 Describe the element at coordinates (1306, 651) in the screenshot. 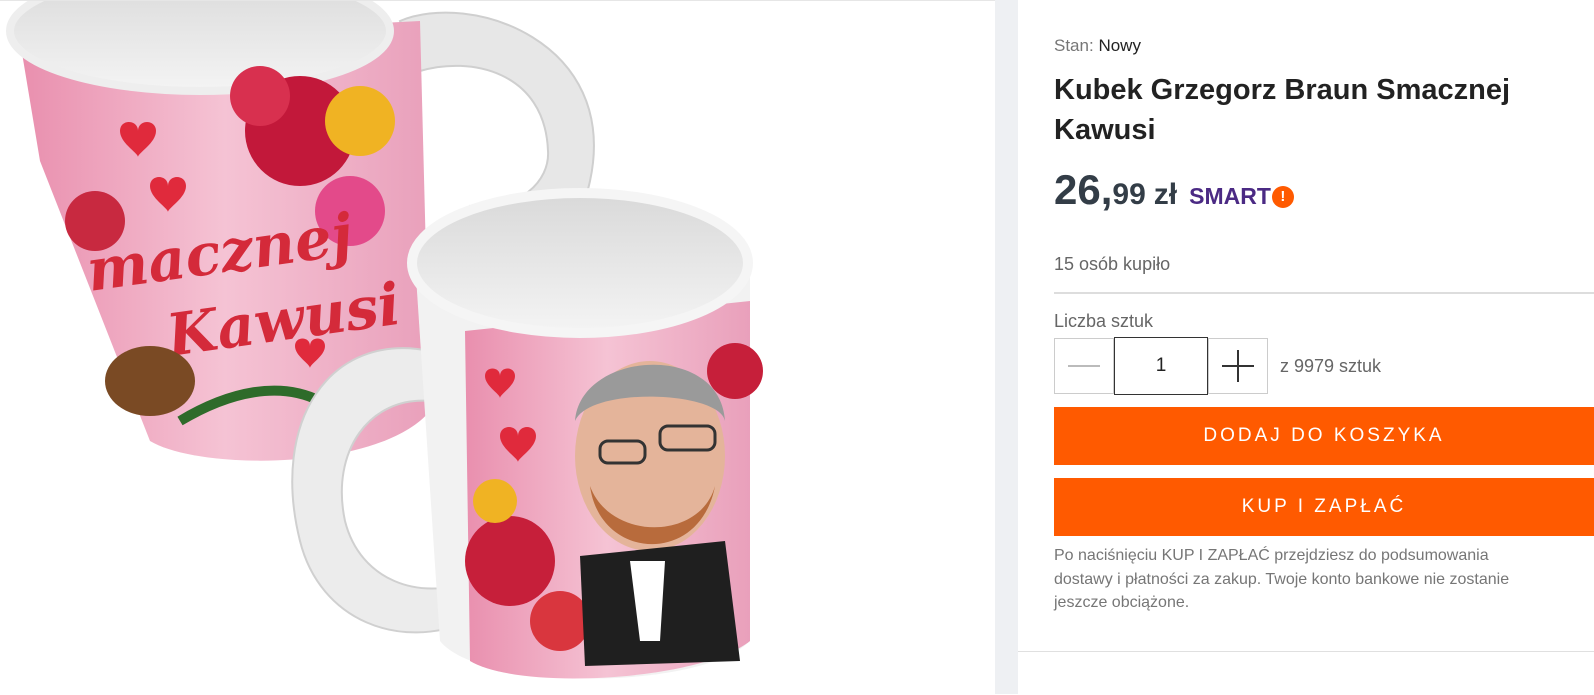

I see `bottom-separator` at that location.